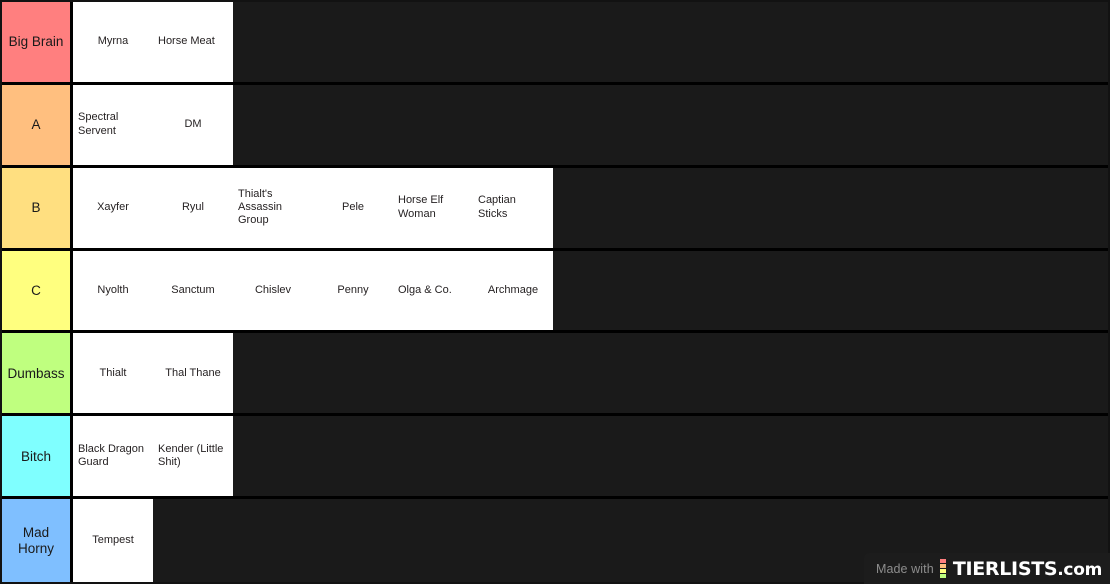 The height and width of the screenshot is (584, 1110). Describe the element at coordinates (37, 207) in the screenshot. I see `tier-label-b: B` at that location.